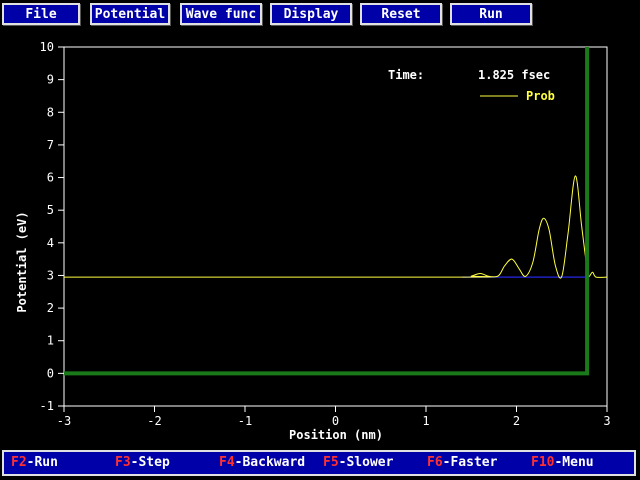 The image size is (640, 480). What do you see at coordinates (562, 462) in the screenshot?
I see `menu-shortcut: F10-Menu` at bounding box center [562, 462].